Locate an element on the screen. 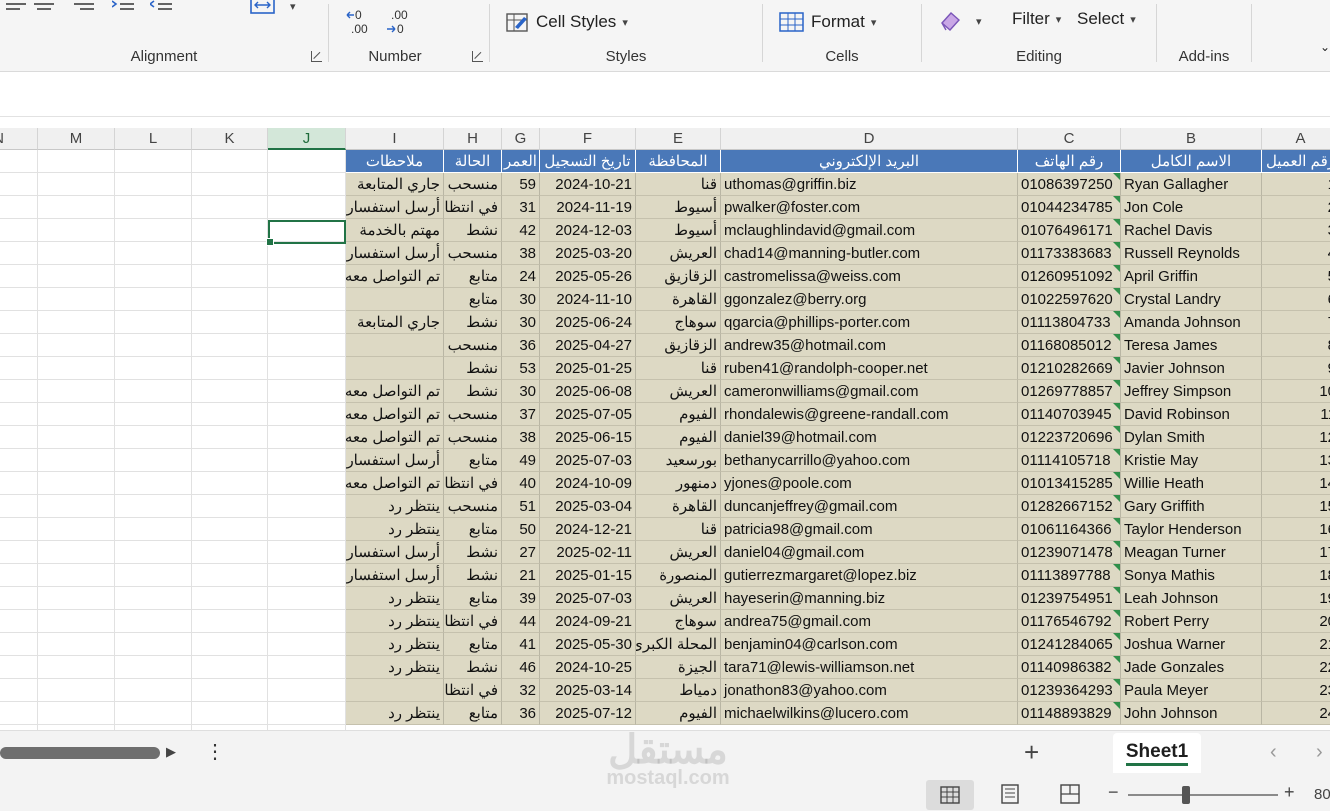 The height and width of the screenshot is (811, 1330). table-cell is located at coordinates (395, 368).